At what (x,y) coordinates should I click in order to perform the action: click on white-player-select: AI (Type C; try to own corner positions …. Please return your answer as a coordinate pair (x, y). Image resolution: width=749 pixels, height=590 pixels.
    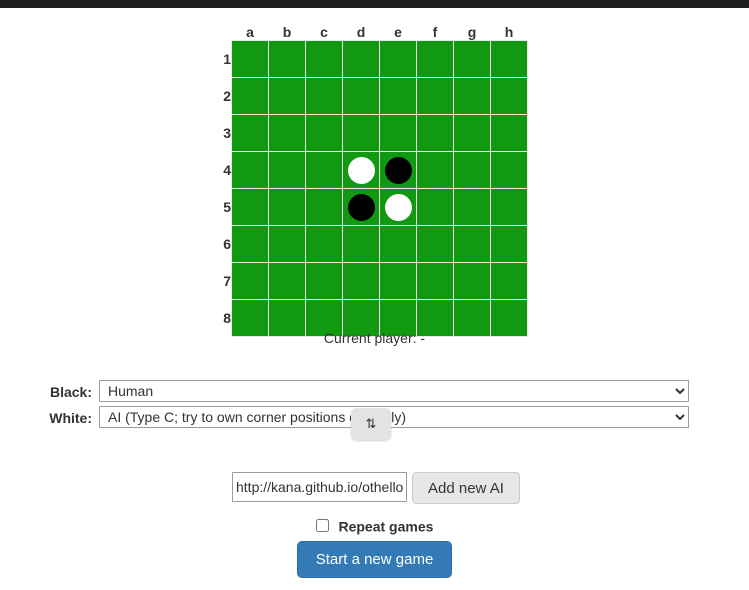
    Looking at the image, I should click on (394, 417).